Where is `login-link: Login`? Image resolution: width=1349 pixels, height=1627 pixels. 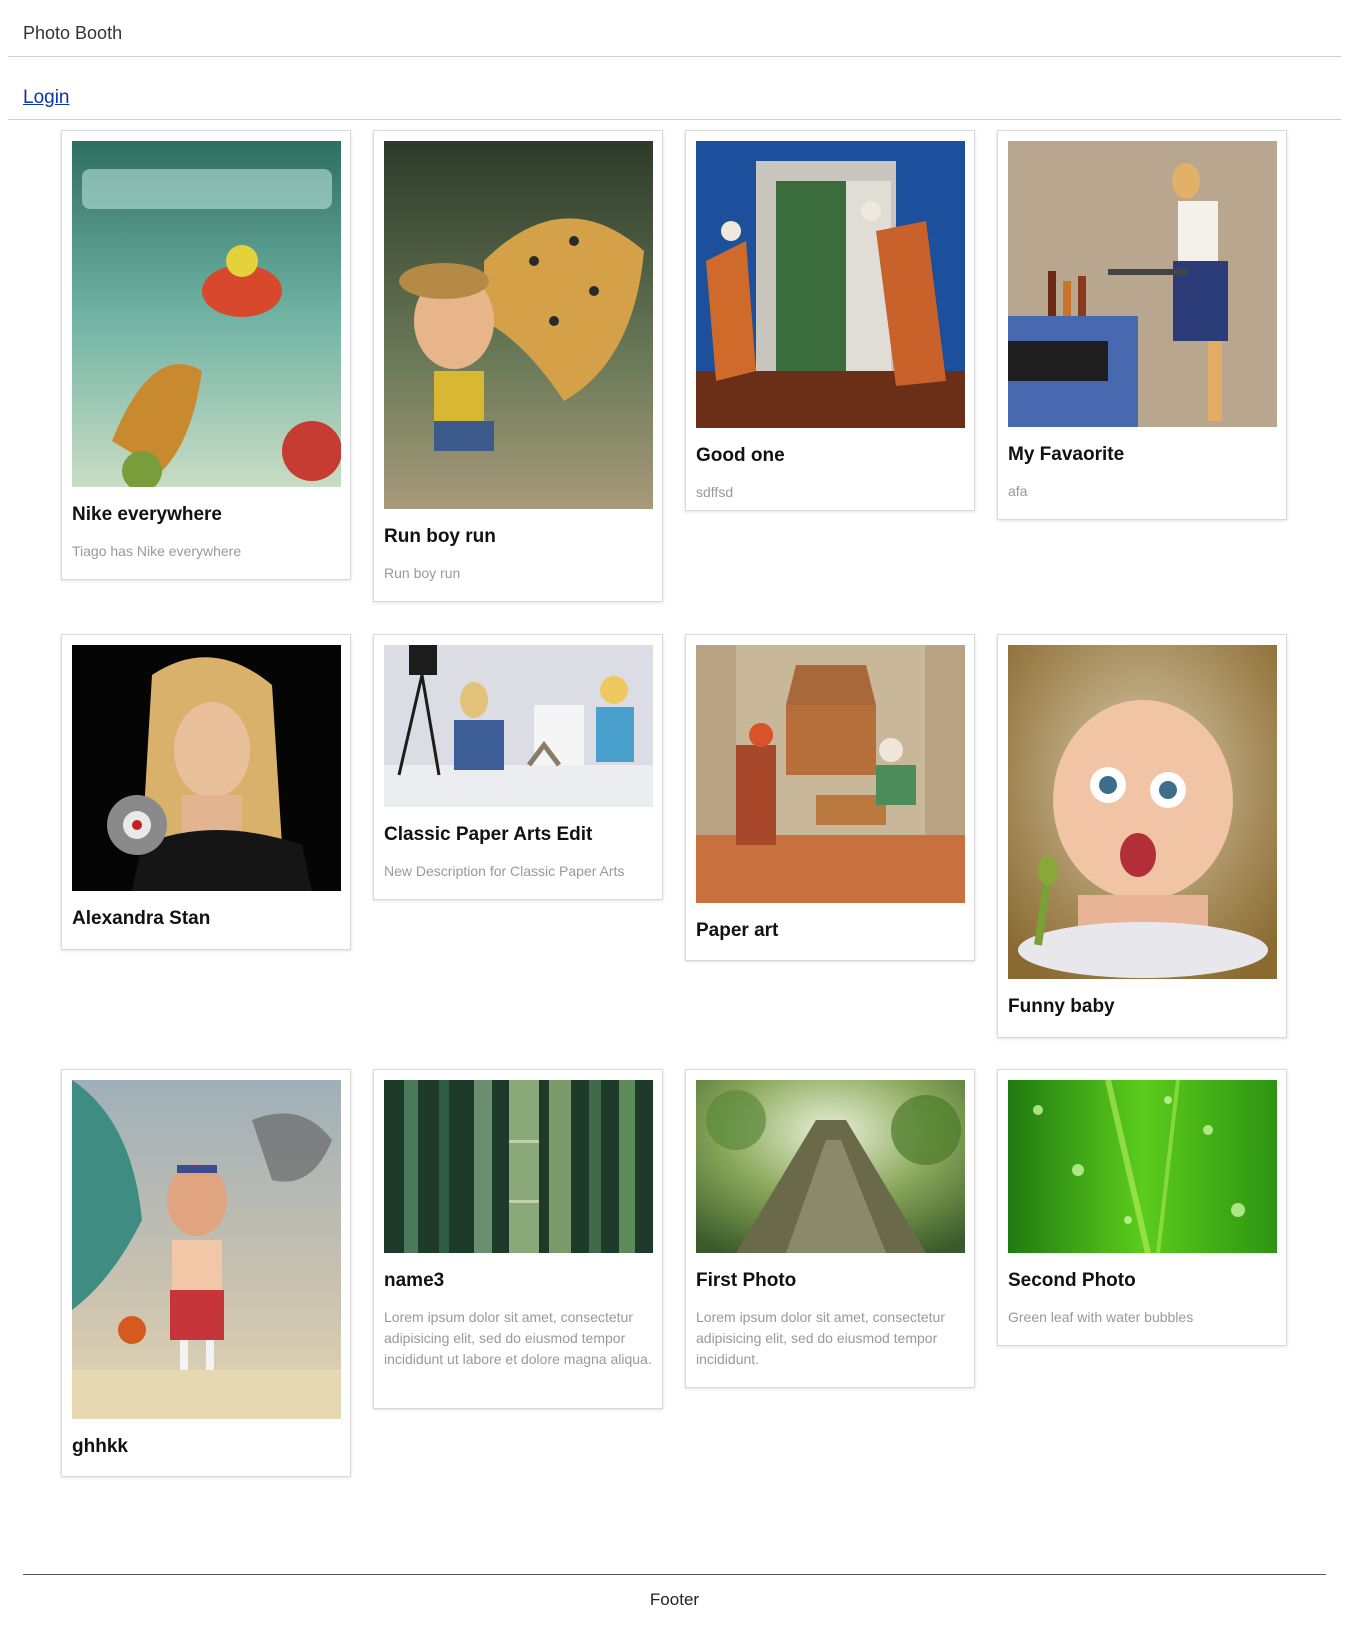 login-link: Login is located at coordinates (46, 98).